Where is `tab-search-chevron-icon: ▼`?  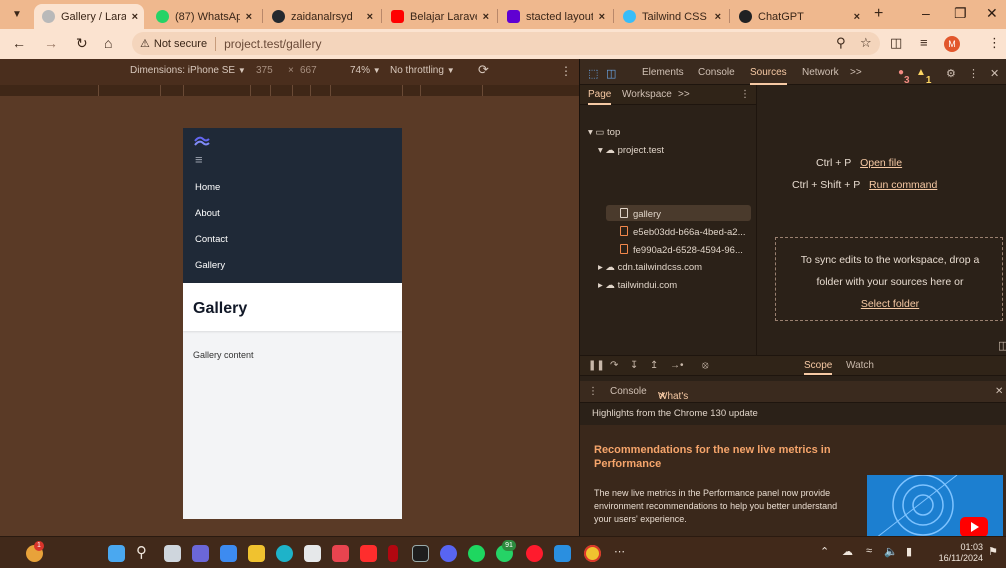
tab-search-chevron-icon: ▼ is located at coordinates (17, 15).